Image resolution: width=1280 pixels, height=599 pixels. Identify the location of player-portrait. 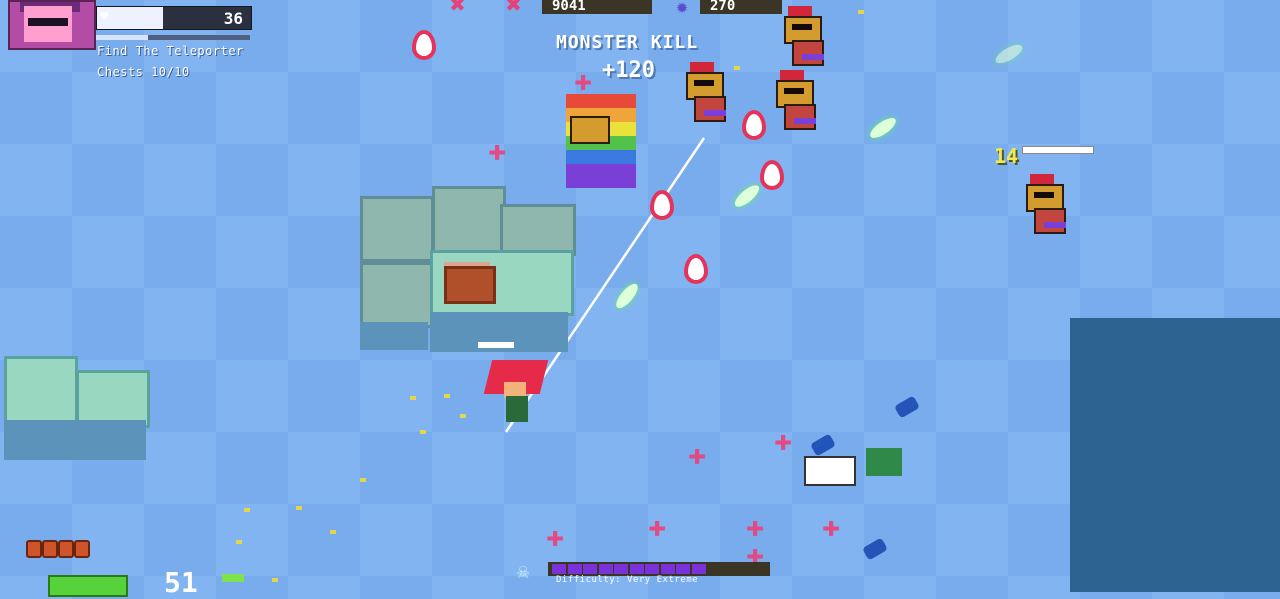
(52, 25).